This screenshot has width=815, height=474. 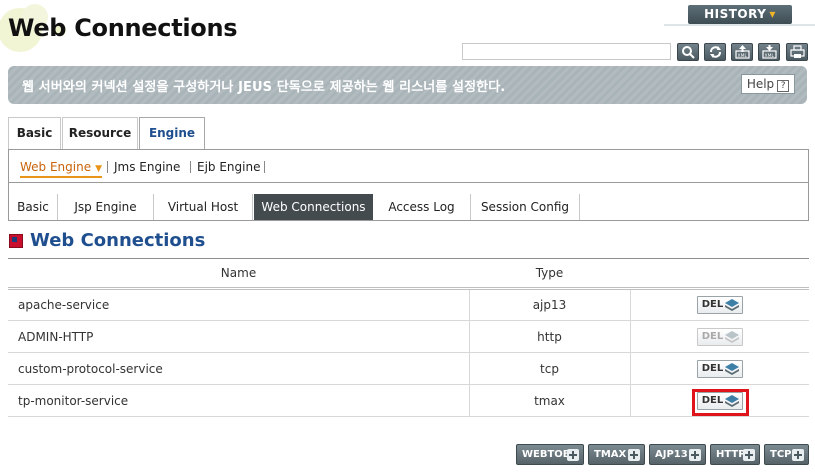 What do you see at coordinates (550, 336) in the screenshot?
I see `connection-type: http` at bounding box center [550, 336].